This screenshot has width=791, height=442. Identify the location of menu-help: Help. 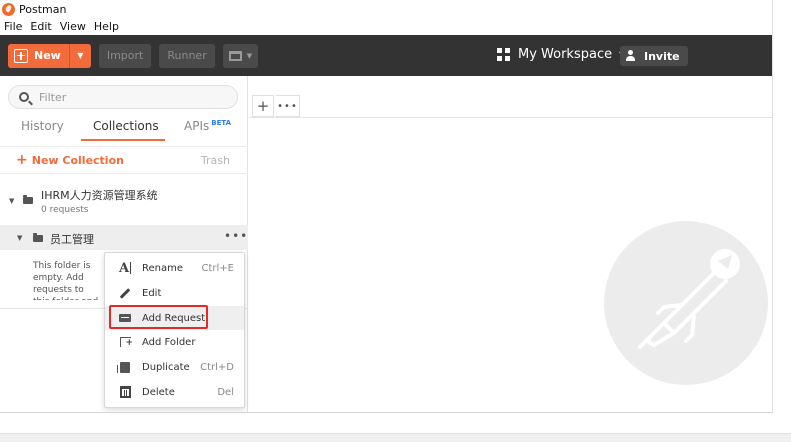
(106, 26).